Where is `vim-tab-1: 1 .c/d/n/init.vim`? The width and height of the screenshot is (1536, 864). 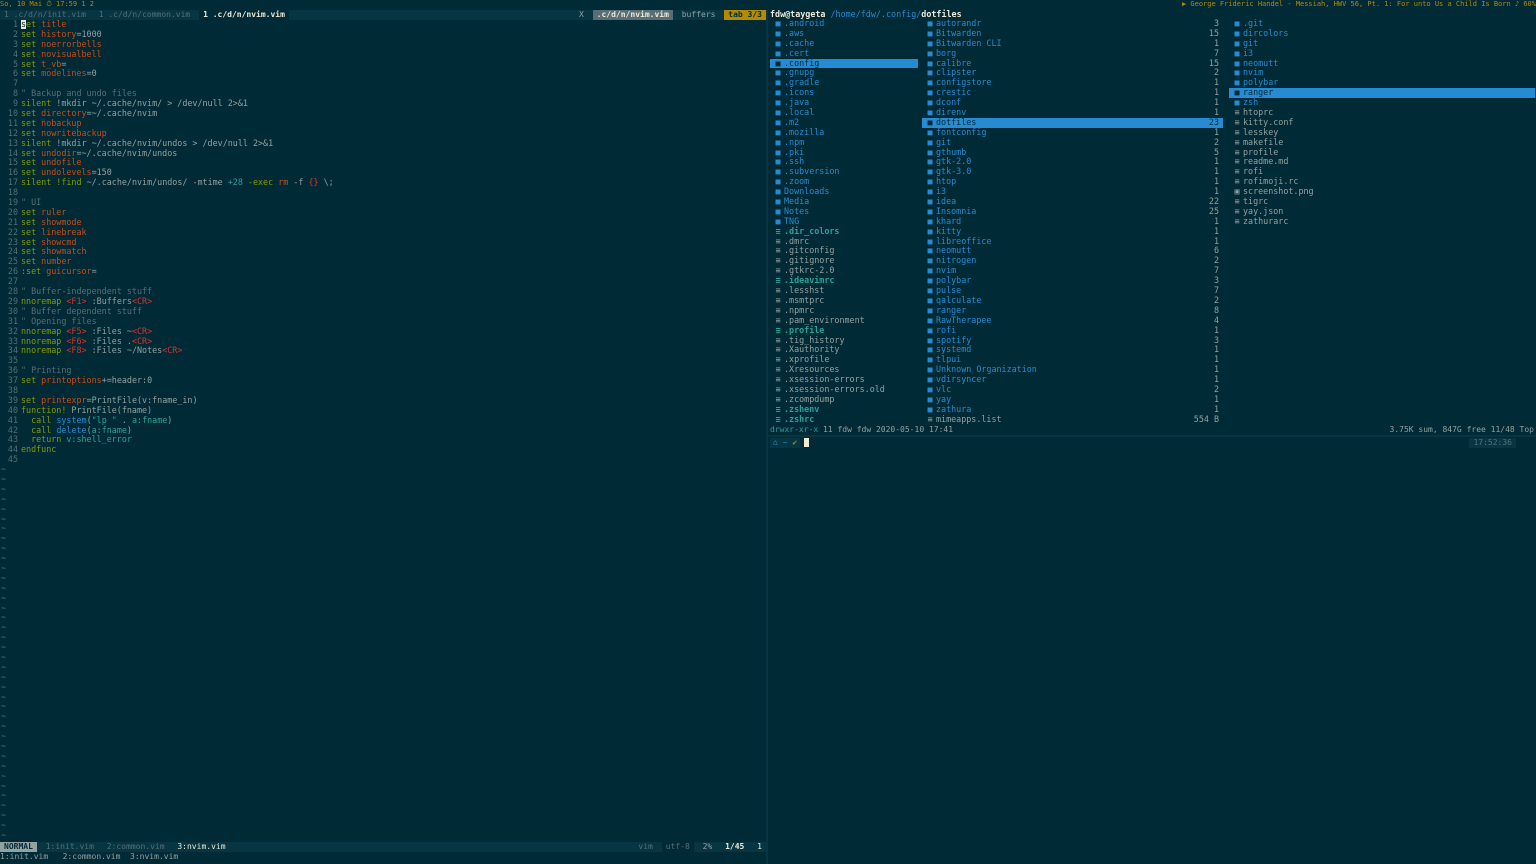 vim-tab-1: 1 .c/d/n/init.vim is located at coordinates (45, 15).